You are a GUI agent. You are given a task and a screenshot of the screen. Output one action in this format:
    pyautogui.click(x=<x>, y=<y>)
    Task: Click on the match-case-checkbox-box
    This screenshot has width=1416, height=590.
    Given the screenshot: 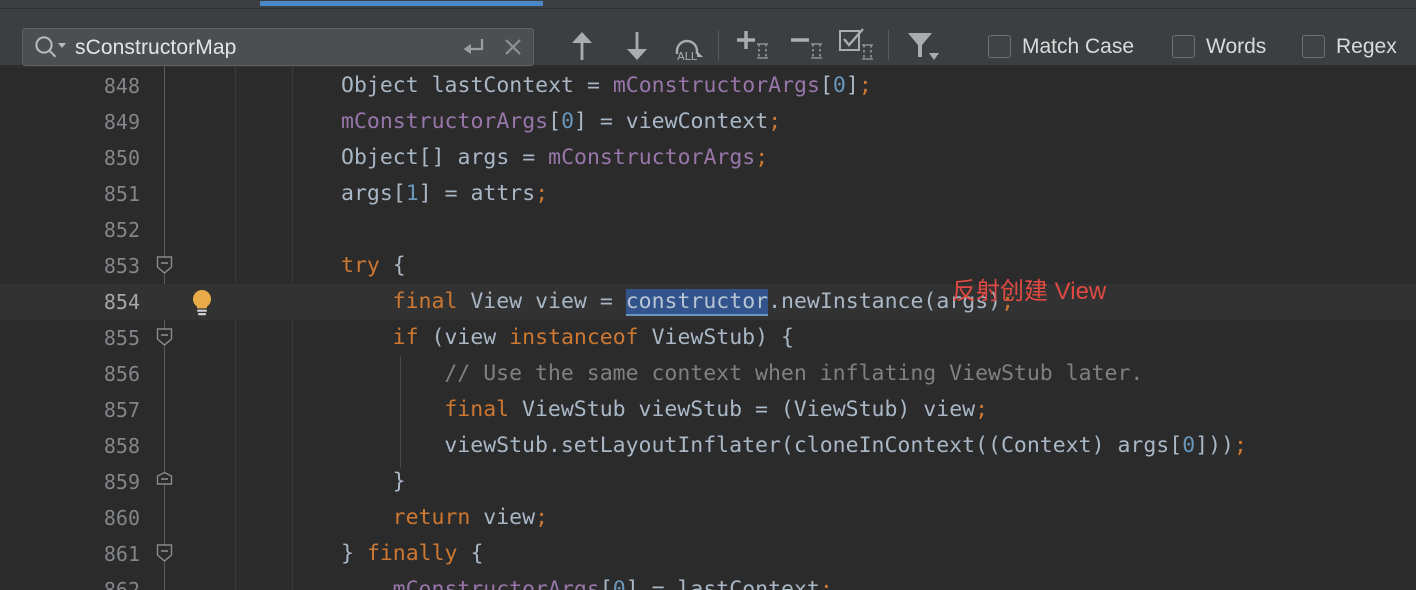 What is the action you would take?
    pyautogui.click(x=999, y=46)
    